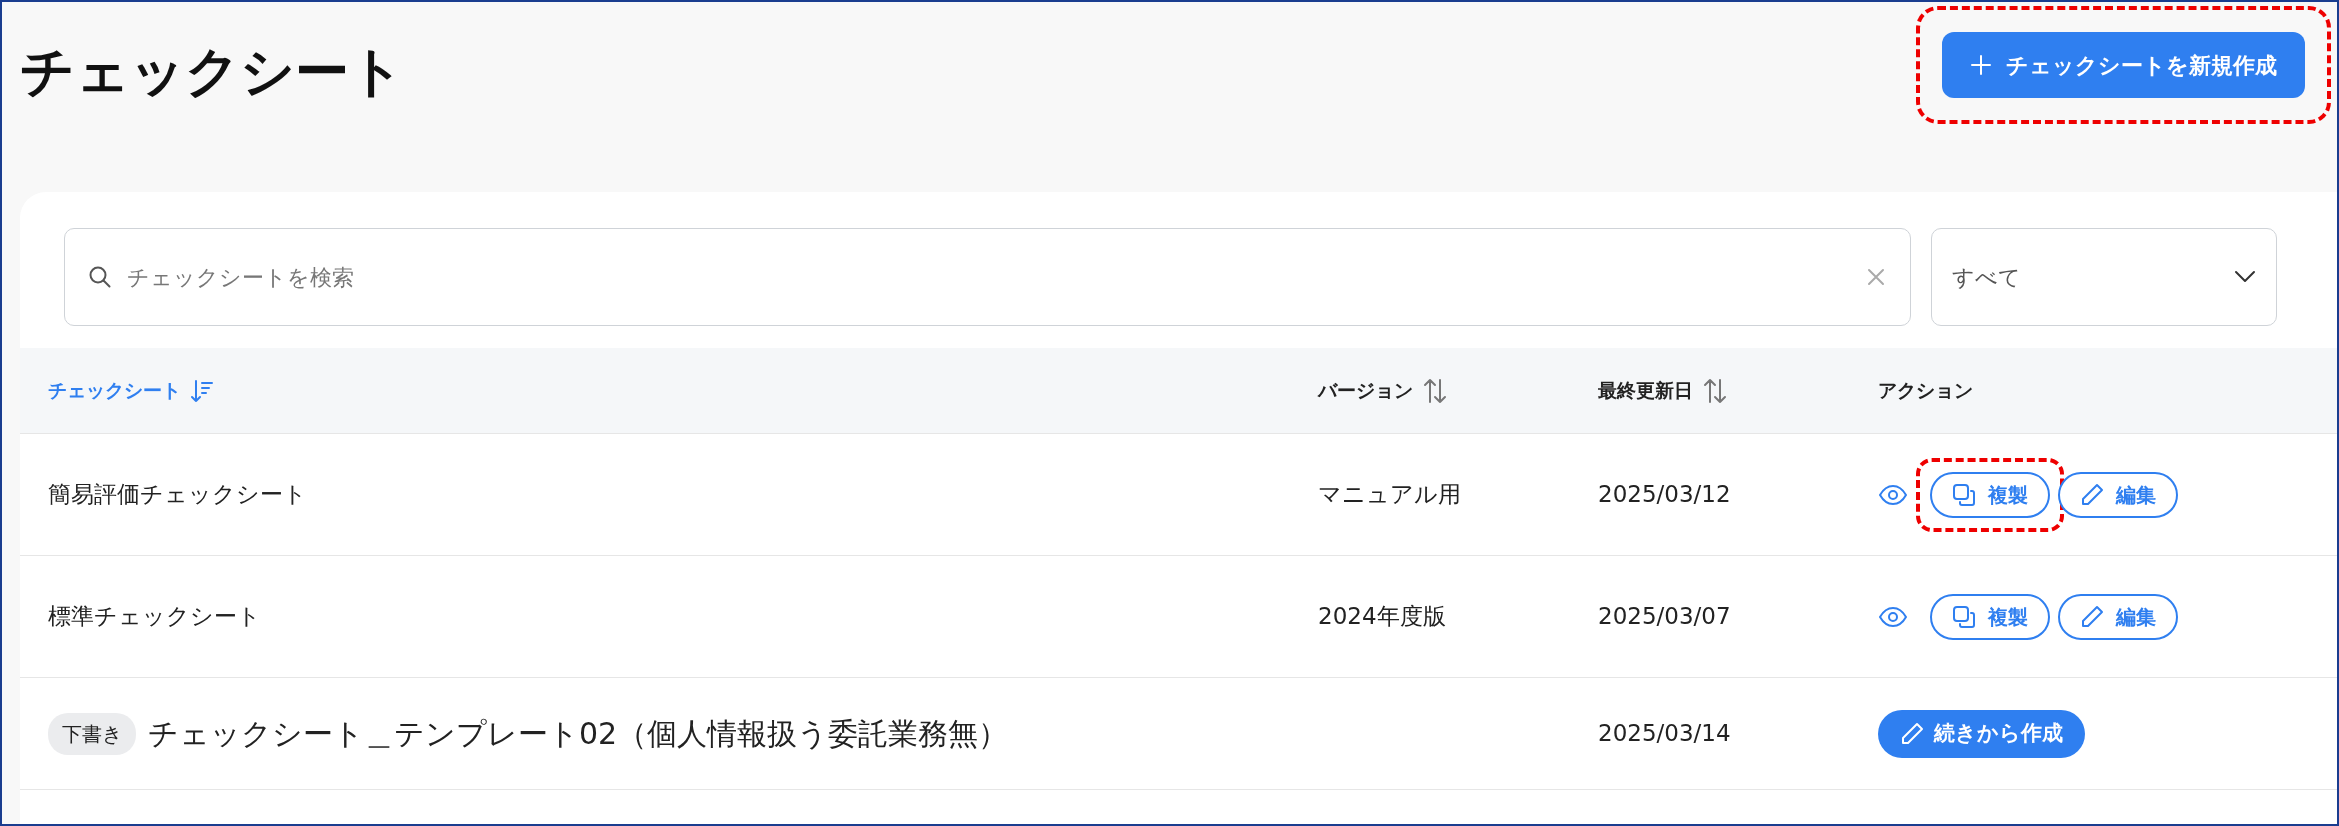 The height and width of the screenshot is (826, 2339). What do you see at coordinates (154, 617) in the screenshot?
I see `sheet-name: 標準チェックシート` at bounding box center [154, 617].